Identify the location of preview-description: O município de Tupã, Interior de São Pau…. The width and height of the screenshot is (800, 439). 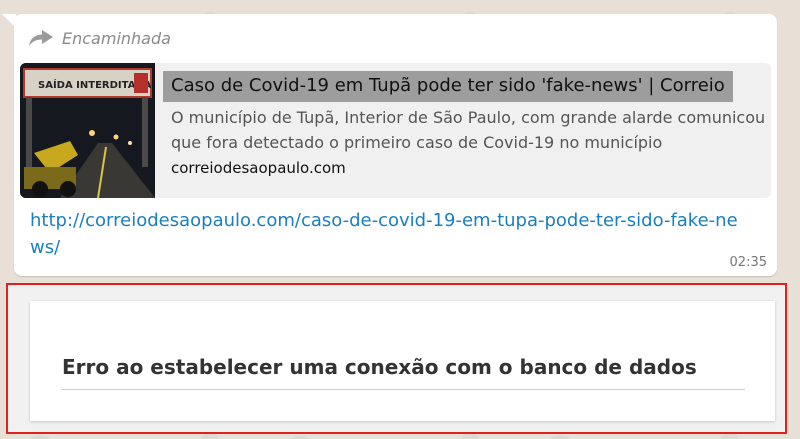
(468, 130).